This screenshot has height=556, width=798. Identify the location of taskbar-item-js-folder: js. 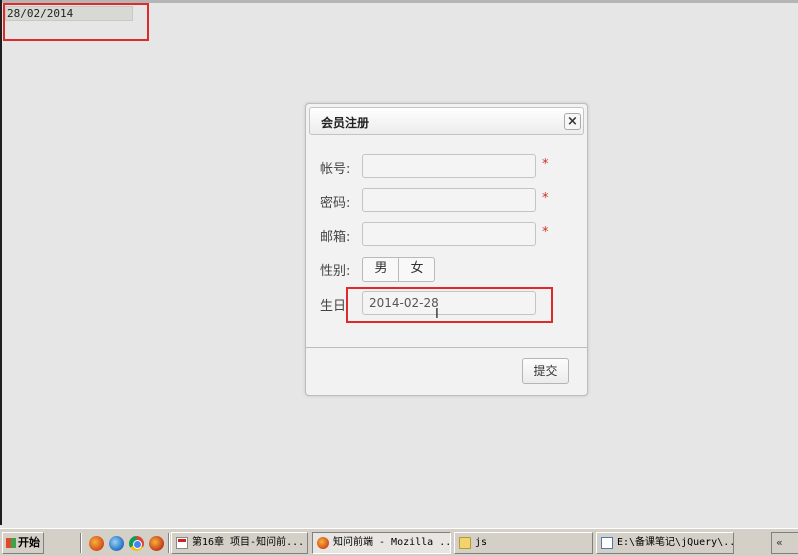
(523, 543).